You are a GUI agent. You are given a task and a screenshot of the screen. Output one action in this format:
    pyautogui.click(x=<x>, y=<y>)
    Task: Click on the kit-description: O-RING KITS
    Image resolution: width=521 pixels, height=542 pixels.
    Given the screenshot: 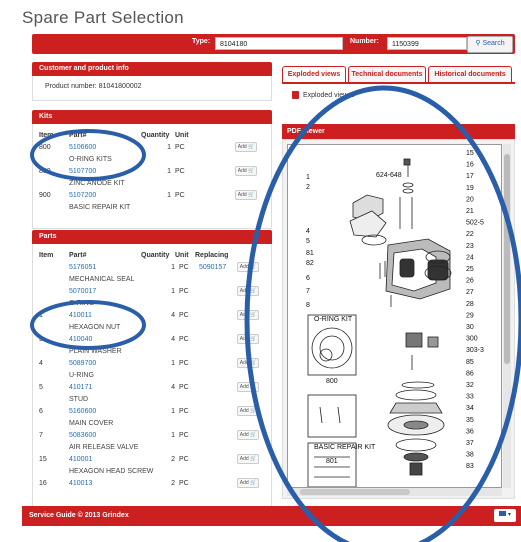 What is the action you would take?
    pyautogui.click(x=90, y=159)
    